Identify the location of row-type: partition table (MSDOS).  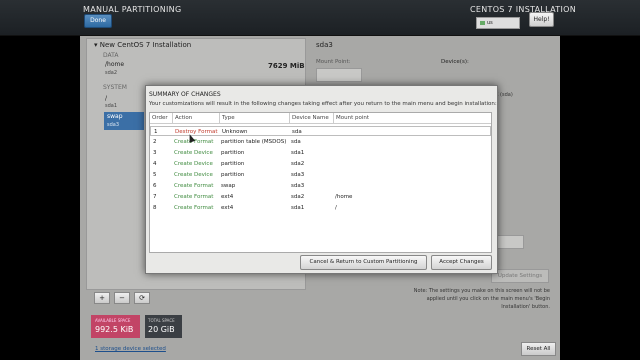
(254, 142).